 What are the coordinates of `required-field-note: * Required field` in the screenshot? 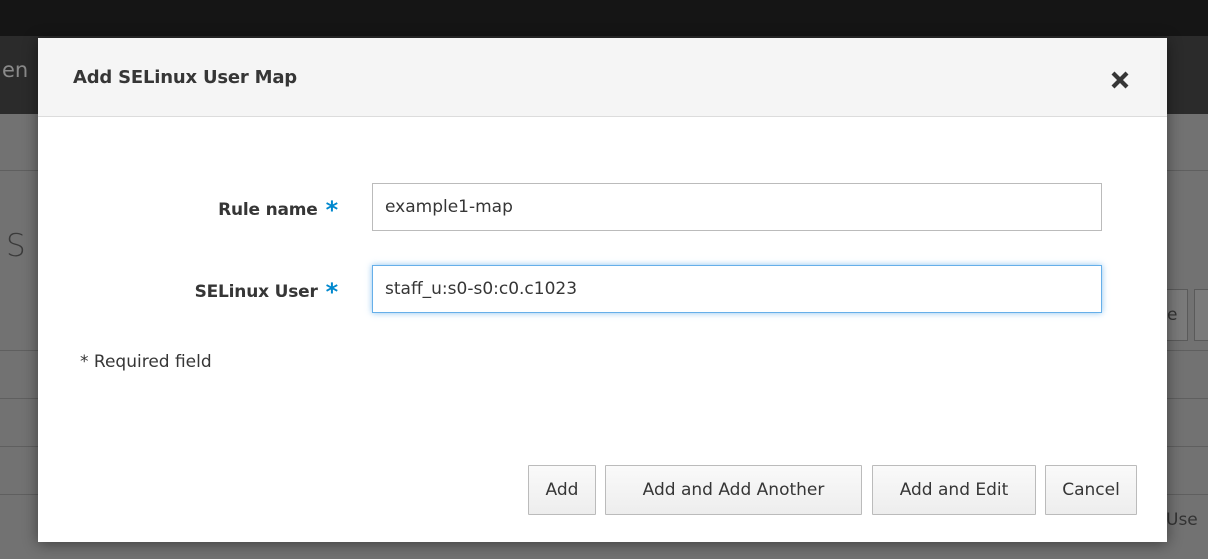 It's located at (146, 362).